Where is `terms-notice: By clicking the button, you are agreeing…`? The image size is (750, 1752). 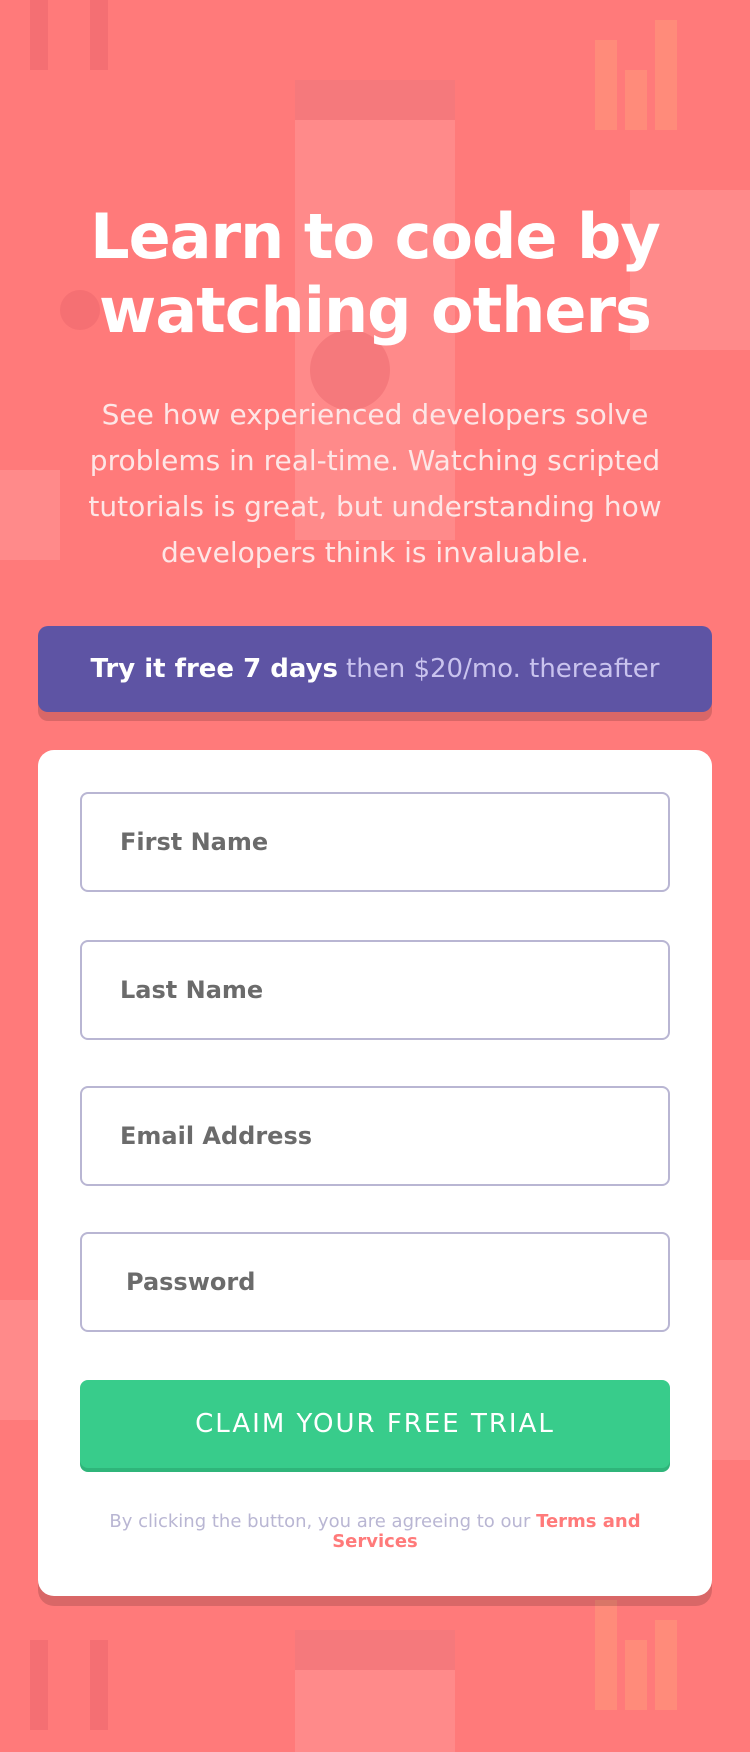 terms-notice: By clicking the button, you are agreeing… is located at coordinates (375, 1532).